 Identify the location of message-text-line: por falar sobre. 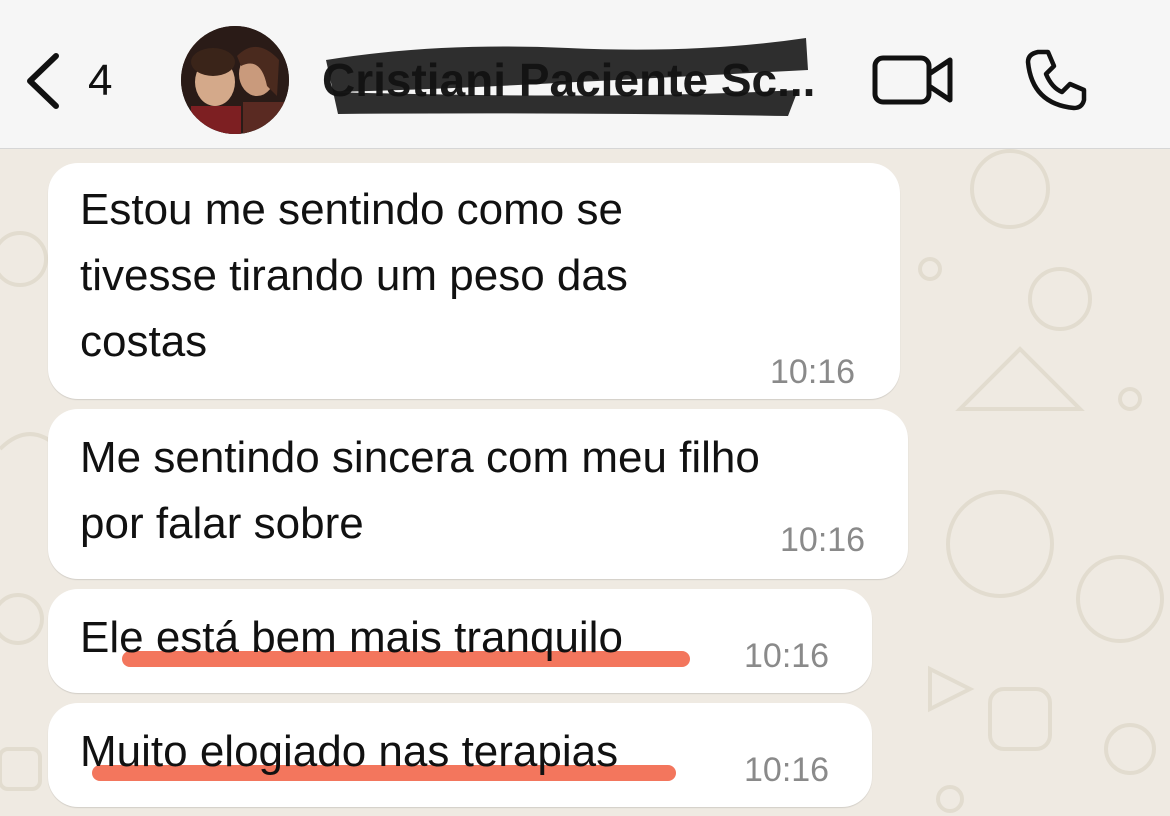
(222, 523).